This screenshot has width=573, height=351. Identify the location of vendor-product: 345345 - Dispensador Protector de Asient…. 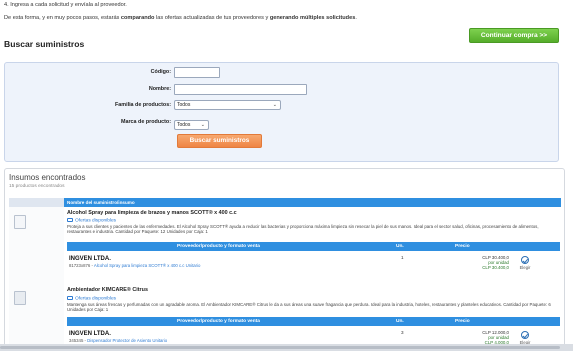
(118, 340).